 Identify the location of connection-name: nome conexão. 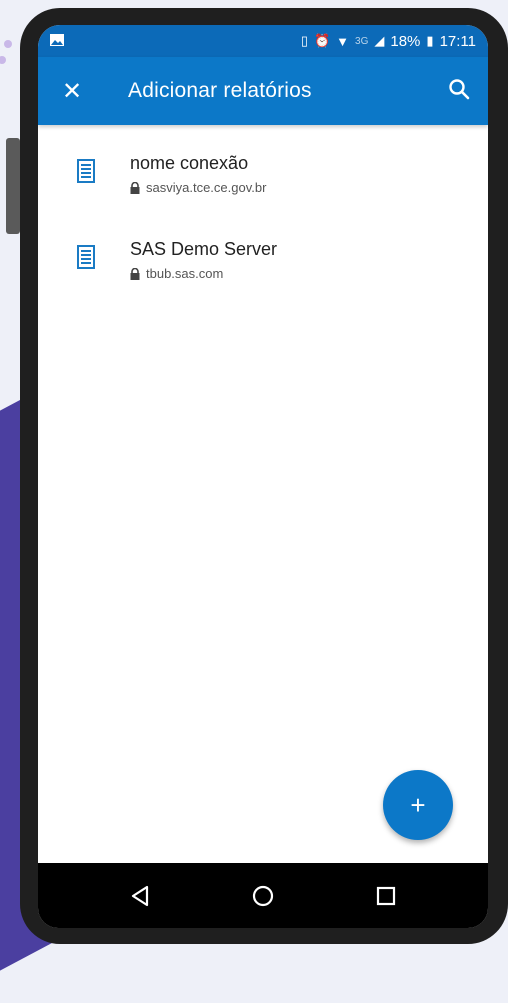
(189, 163).